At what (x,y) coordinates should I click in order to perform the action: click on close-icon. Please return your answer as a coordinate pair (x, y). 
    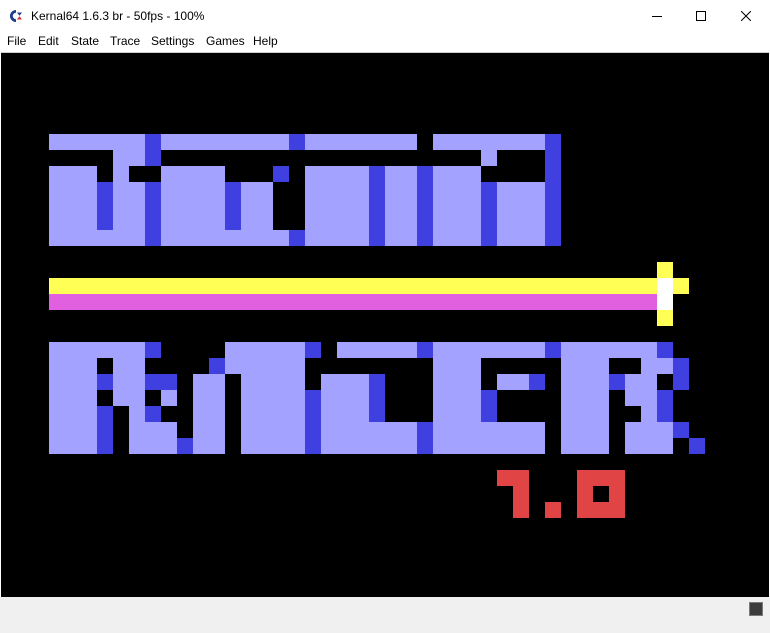
    Looking at the image, I should click on (746, 15).